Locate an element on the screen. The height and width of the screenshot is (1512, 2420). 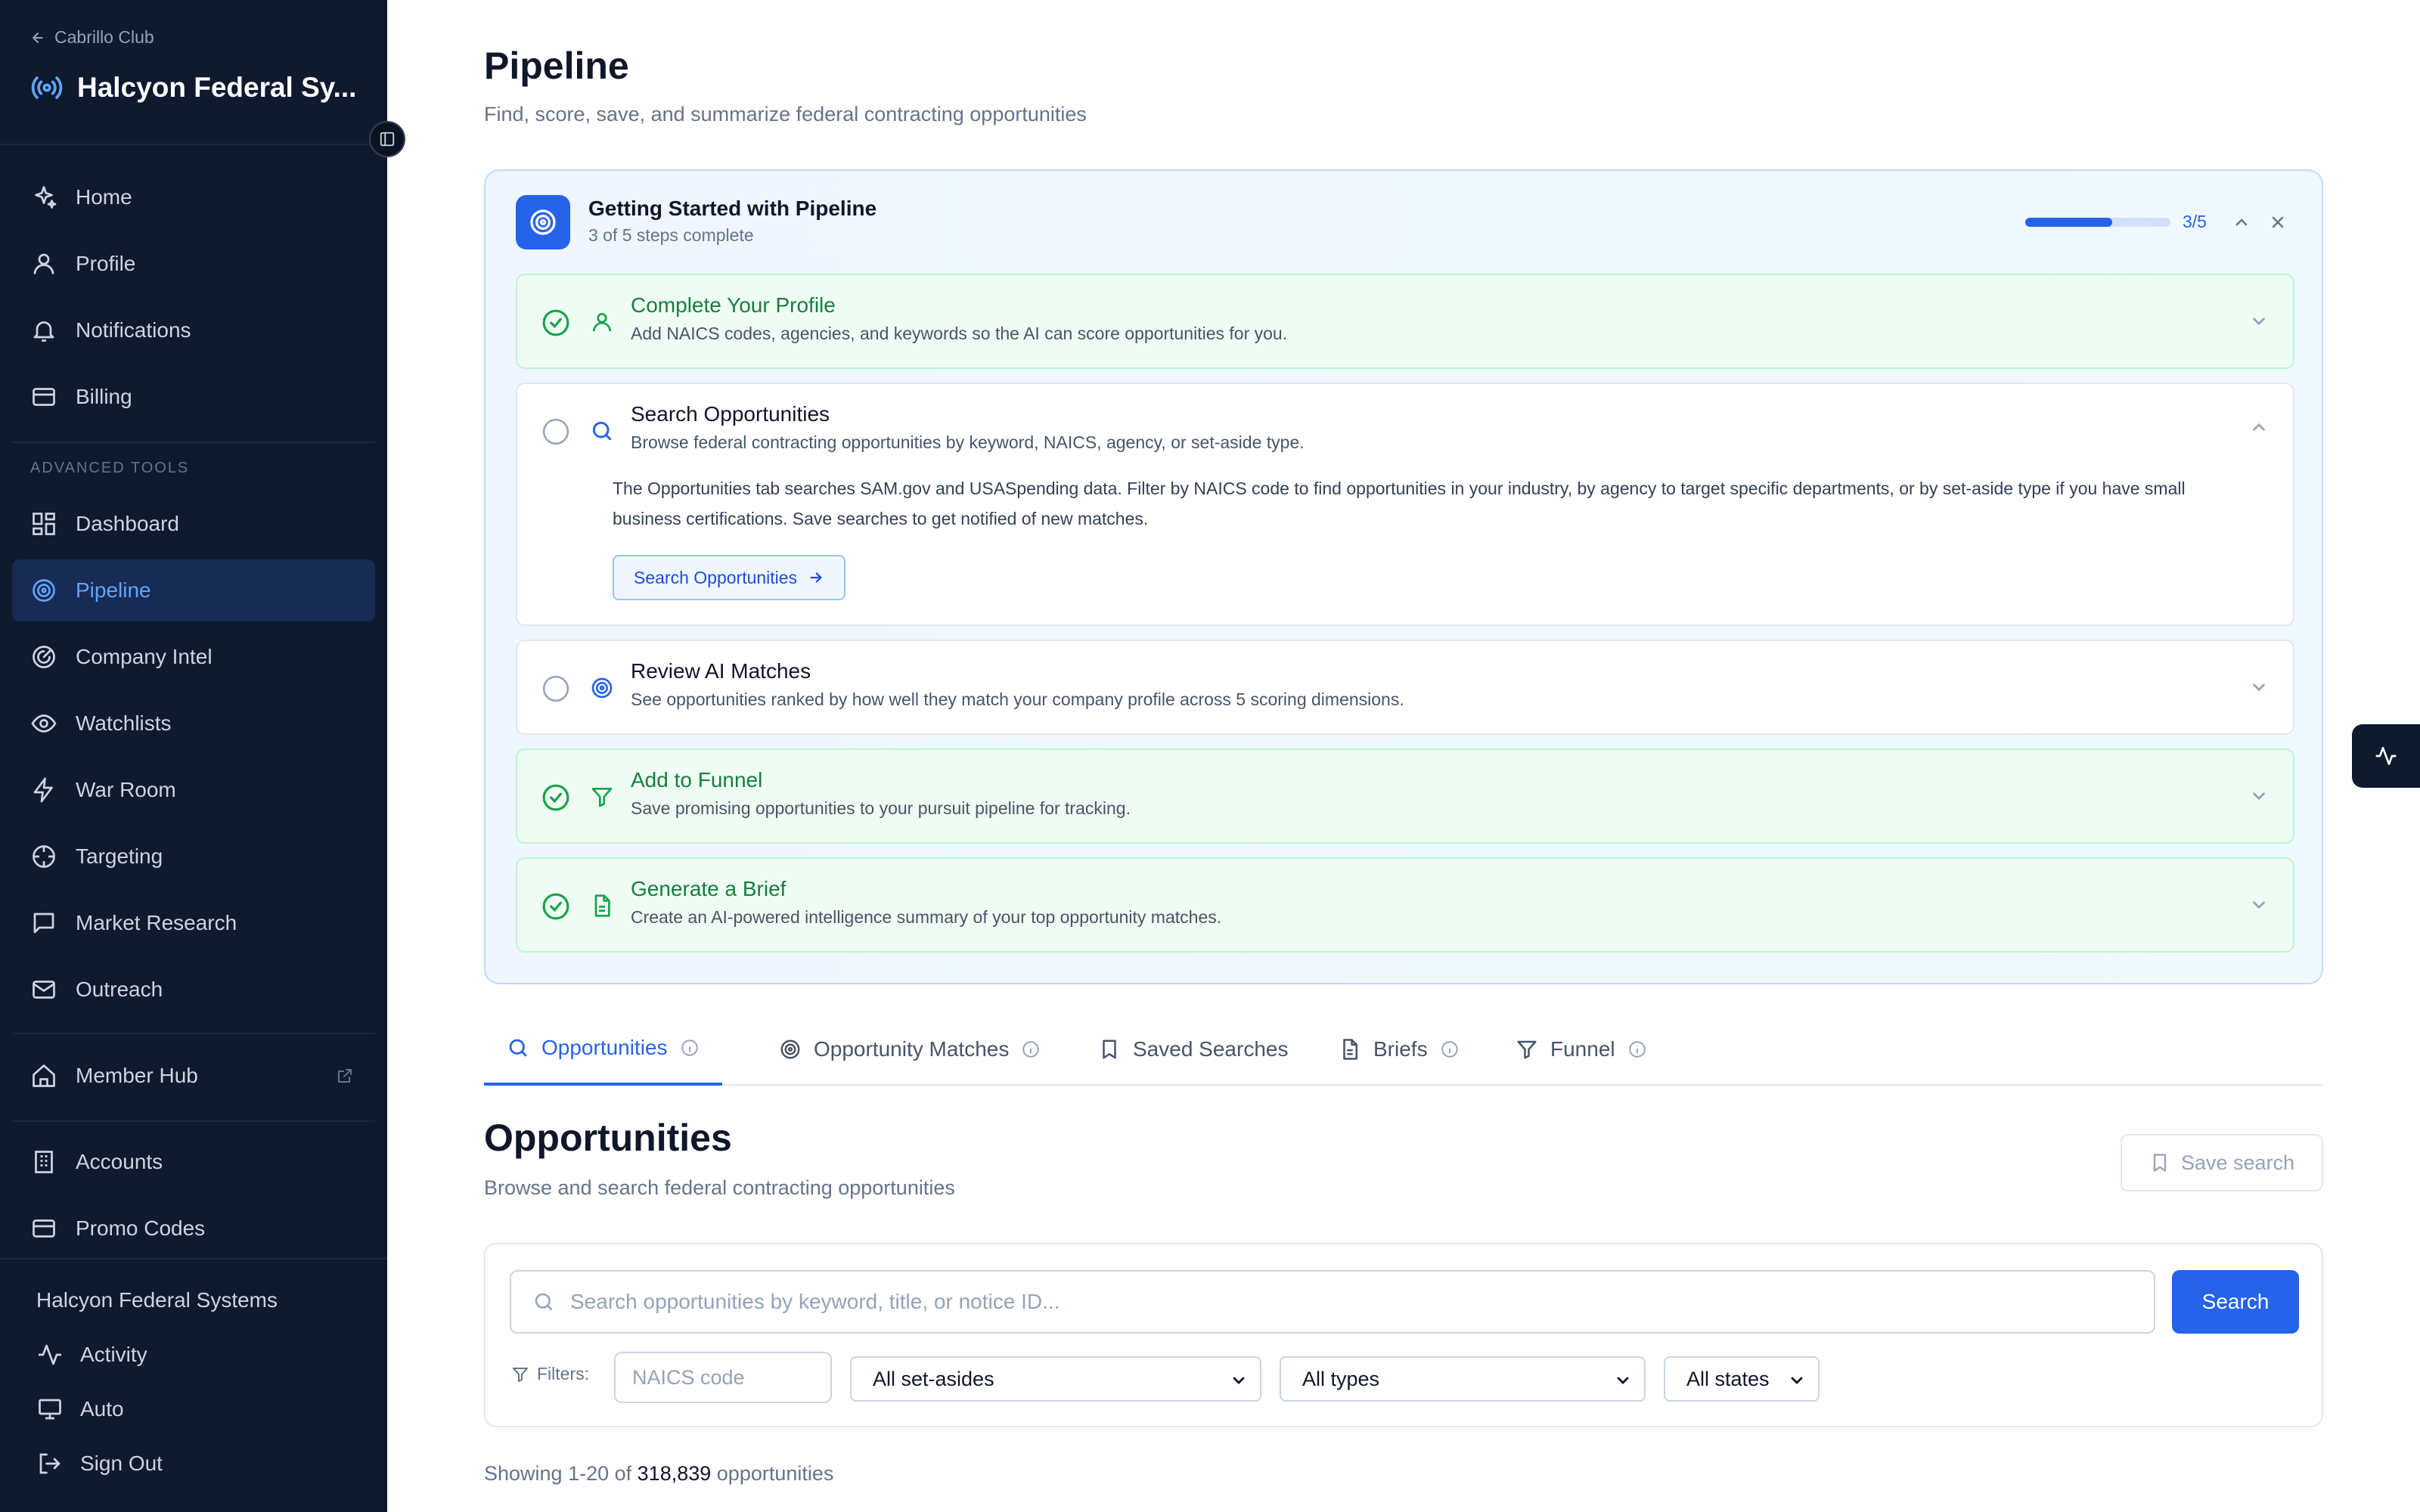
activity-panel-button is located at coordinates (2386, 756).